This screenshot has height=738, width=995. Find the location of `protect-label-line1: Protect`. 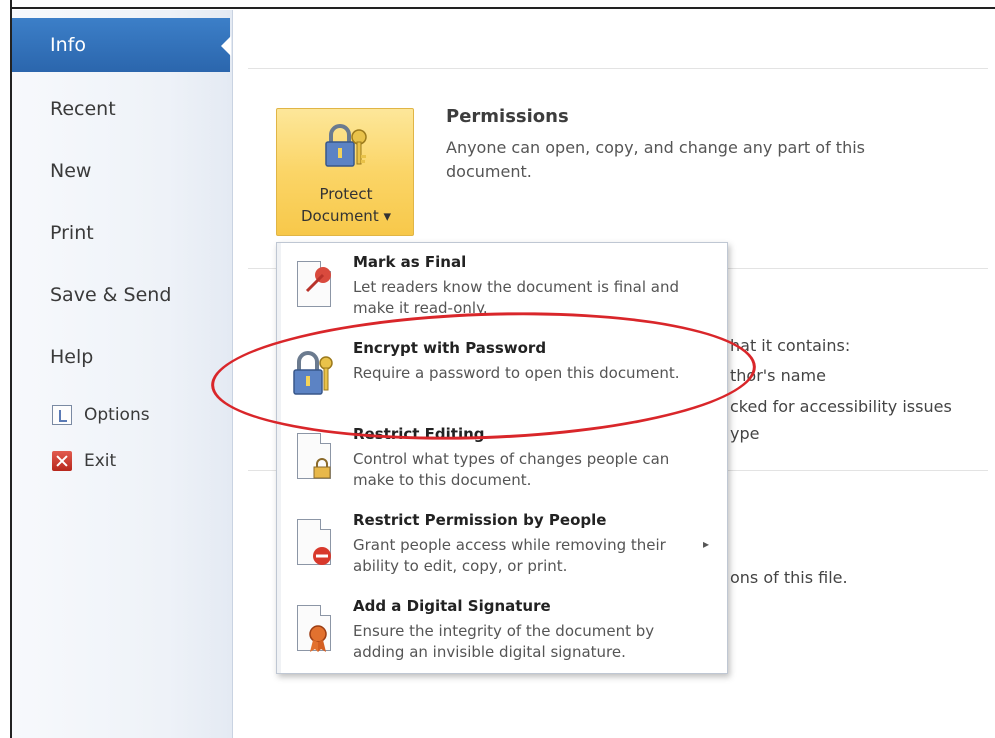

protect-label-line1: Protect is located at coordinates (346, 194).